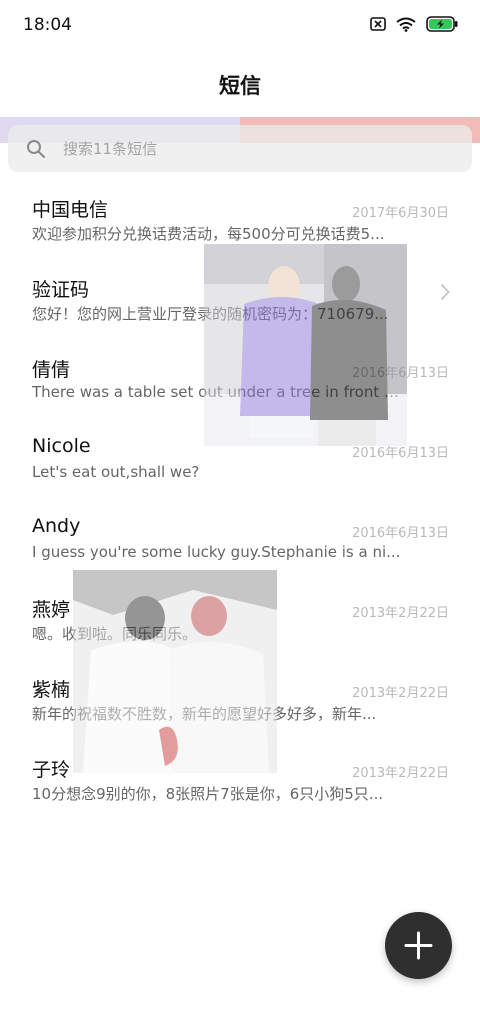  What do you see at coordinates (445, 294) in the screenshot?
I see `chevron-right-icon` at bounding box center [445, 294].